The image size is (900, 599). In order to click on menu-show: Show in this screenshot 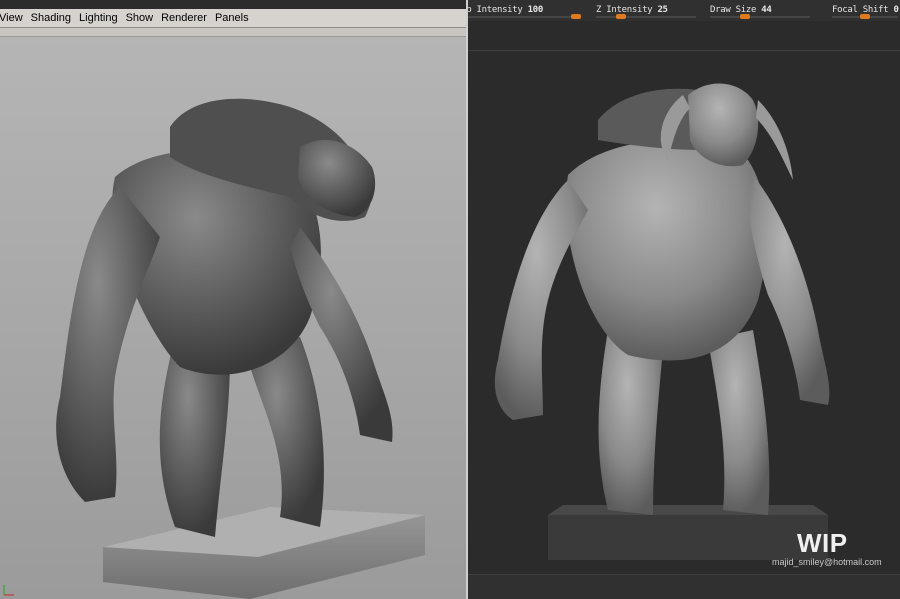, I will do `click(140, 18)`.